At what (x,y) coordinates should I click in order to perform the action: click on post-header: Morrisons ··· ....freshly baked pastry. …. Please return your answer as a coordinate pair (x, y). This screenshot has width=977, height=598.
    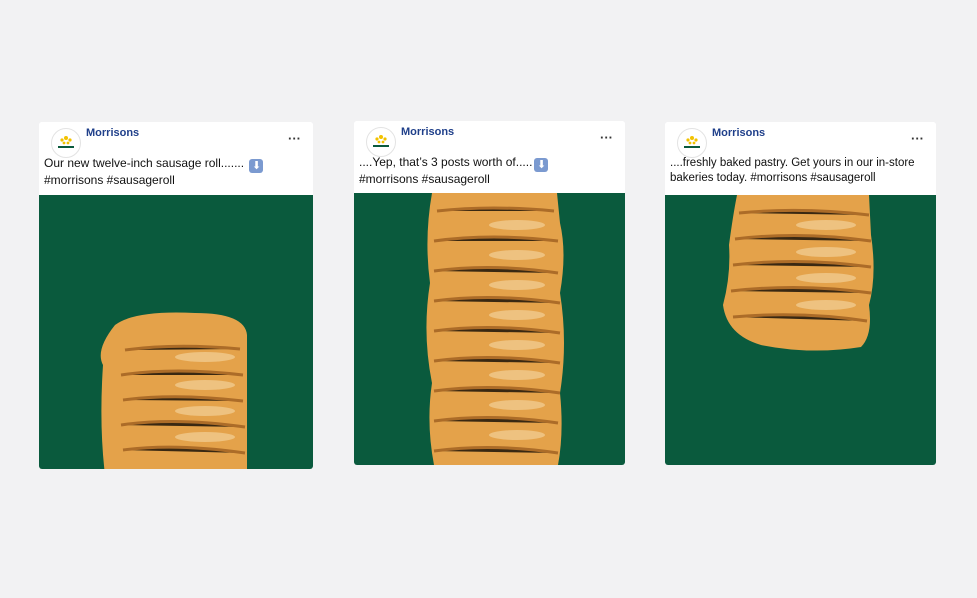
    Looking at the image, I should click on (800, 159).